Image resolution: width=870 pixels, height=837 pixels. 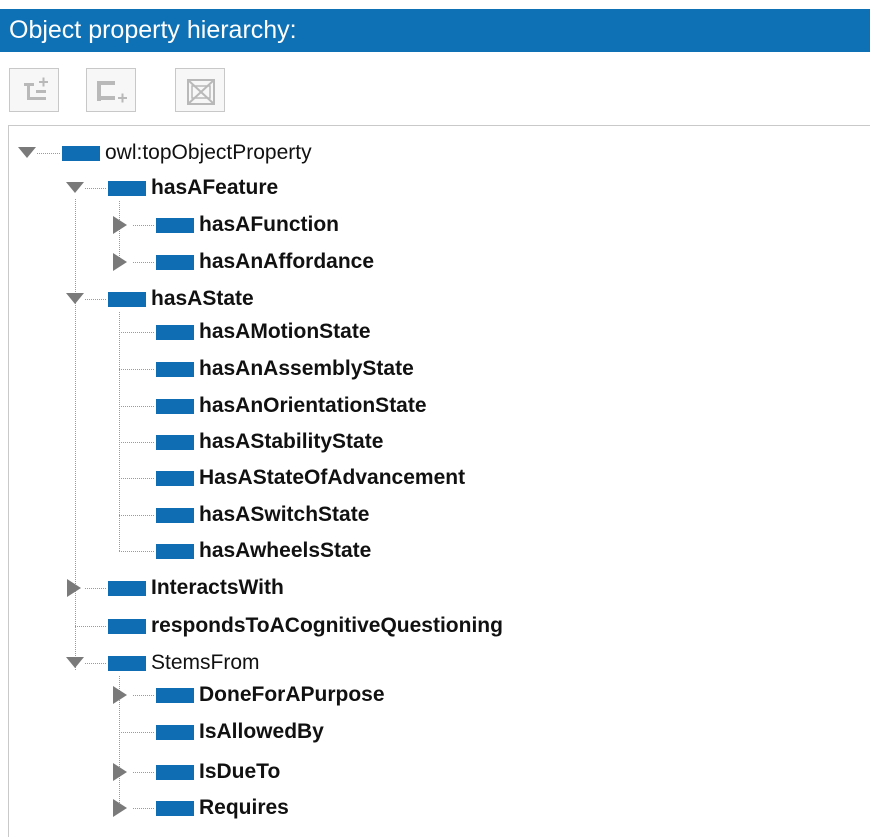 I want to click on node-label: hasAwheelsState, so click(x=285, y=550).